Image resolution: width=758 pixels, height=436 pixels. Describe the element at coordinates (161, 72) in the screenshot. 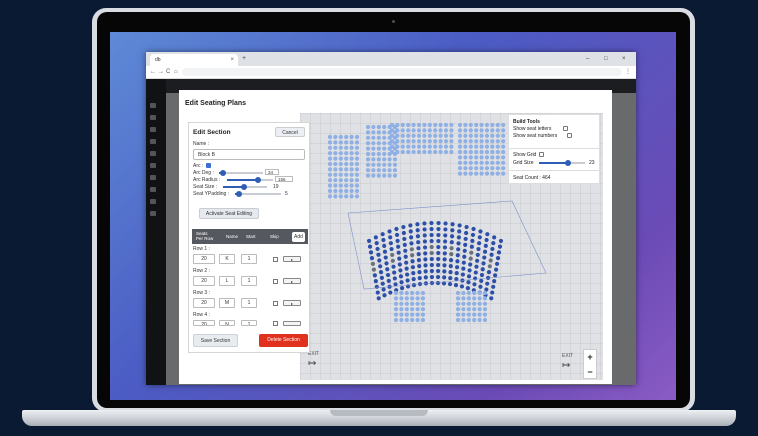

I see `forward-icon: →` at that location.